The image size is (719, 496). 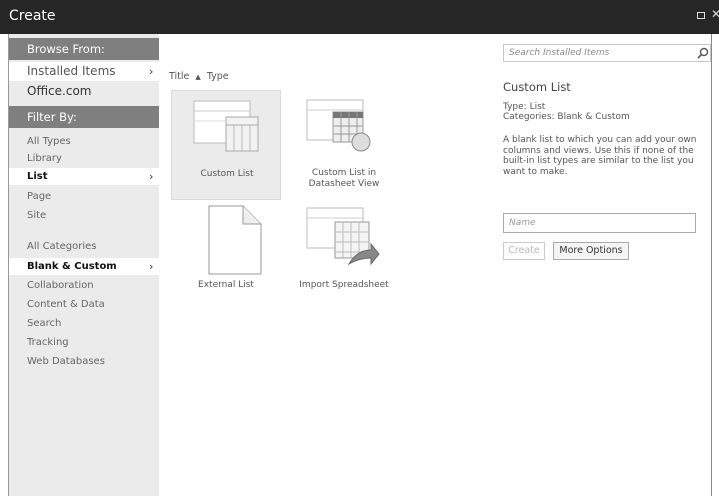 What do you see at coordinates (343, 236) in the screenshot?
I see `import-spreadsheet-icon` at bounding box center [343, 236].